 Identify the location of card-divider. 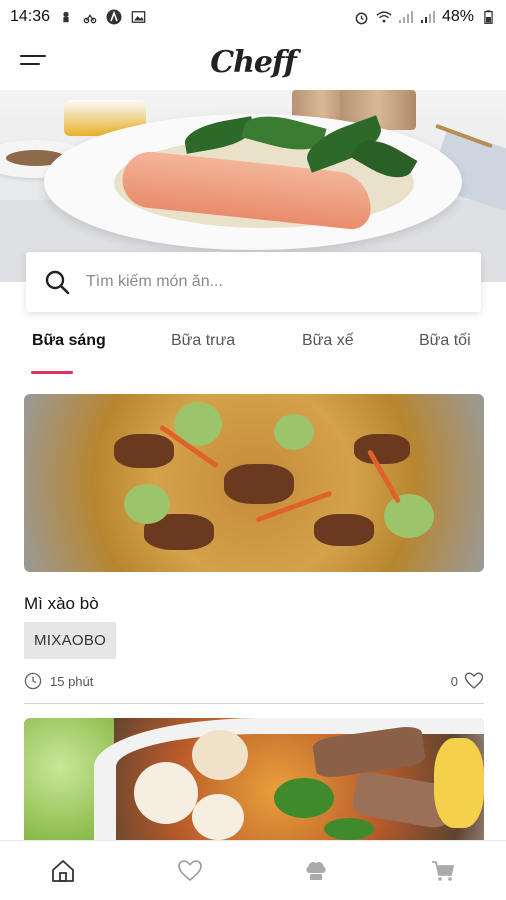
(254, 703).